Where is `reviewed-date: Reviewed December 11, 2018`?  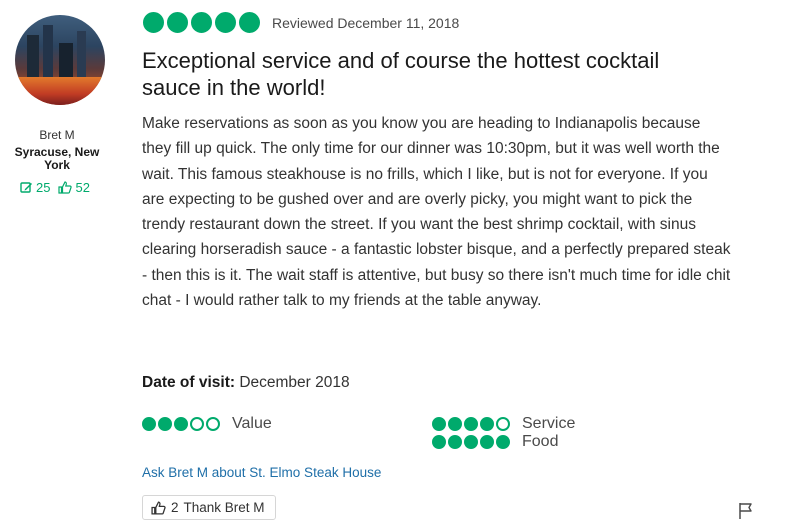 reviewed-date: Reviewed December 11, 2018 is located at coordinates (366, 22).